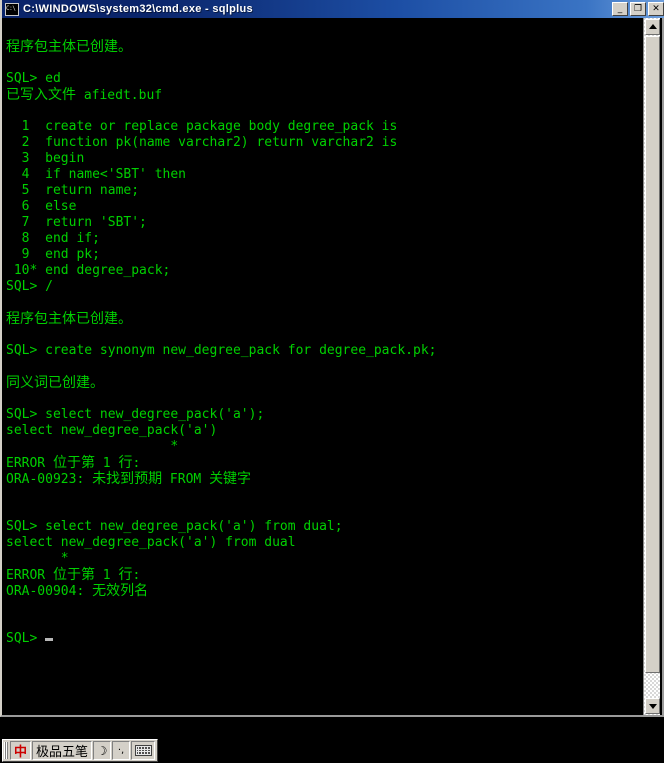  Describe the element at coordinates (135, 414) in the screenshot. I see `console-line: SQL> select new_degree_pack('a');` at that location.